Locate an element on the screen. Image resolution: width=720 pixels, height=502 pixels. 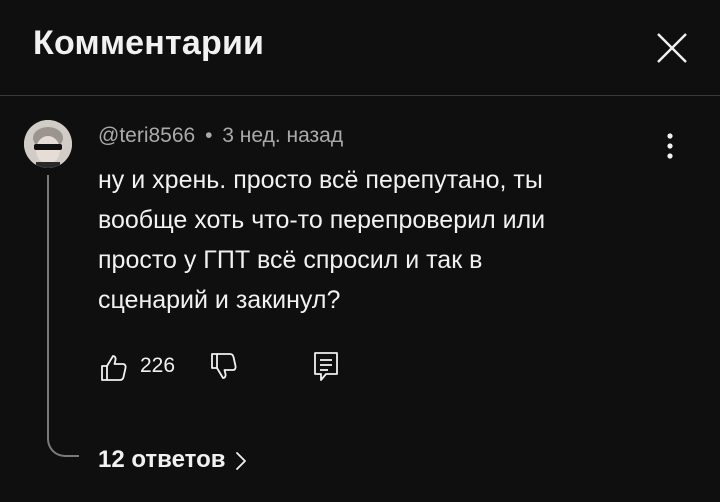
dislike-button is located at coordinates (226, 368).